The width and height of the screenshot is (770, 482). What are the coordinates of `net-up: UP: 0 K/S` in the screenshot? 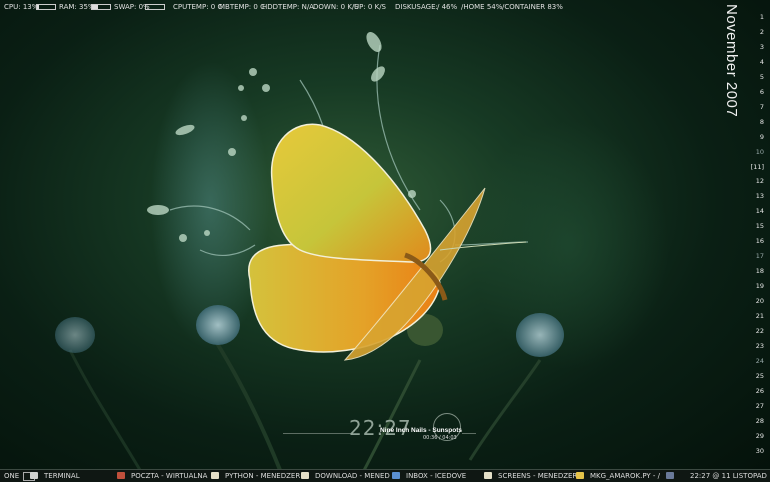 It's located at (370, 7).